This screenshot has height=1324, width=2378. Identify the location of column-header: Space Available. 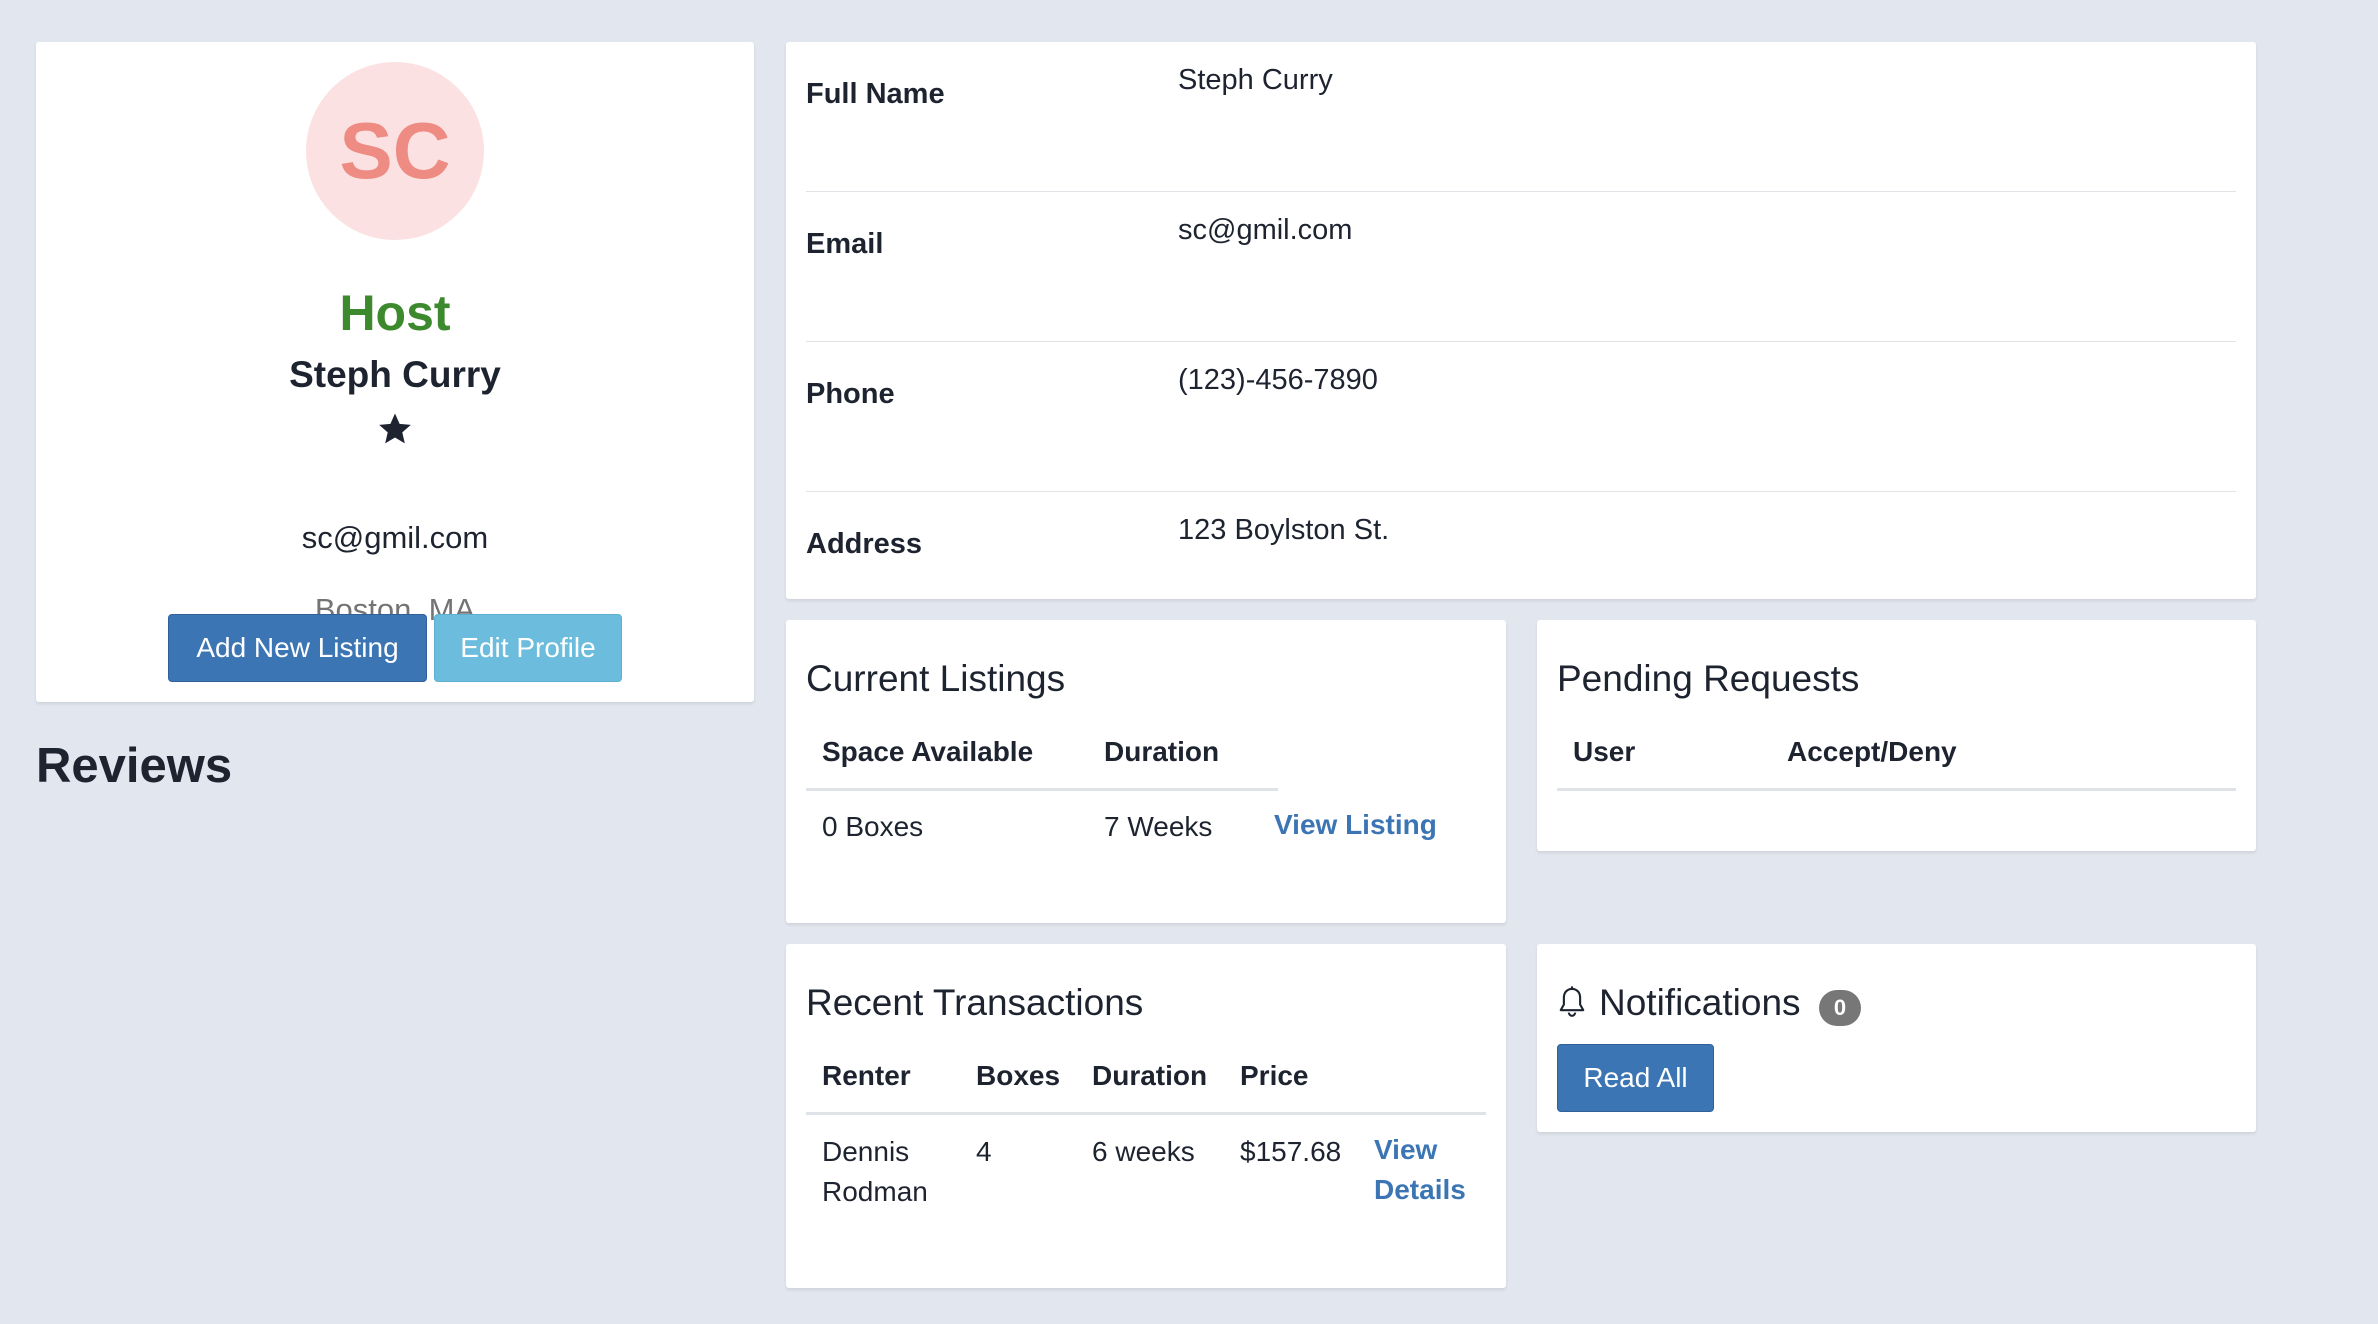
(928, 751).